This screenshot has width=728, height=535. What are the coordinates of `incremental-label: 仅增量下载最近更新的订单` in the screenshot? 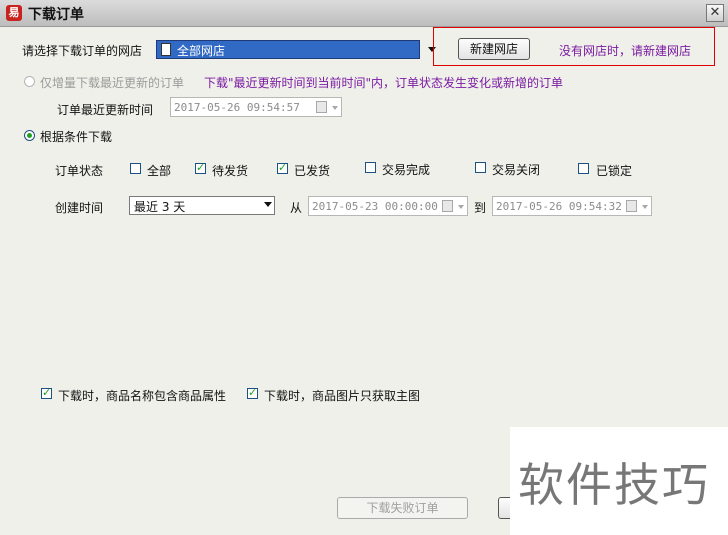 It's located at (112, 83).